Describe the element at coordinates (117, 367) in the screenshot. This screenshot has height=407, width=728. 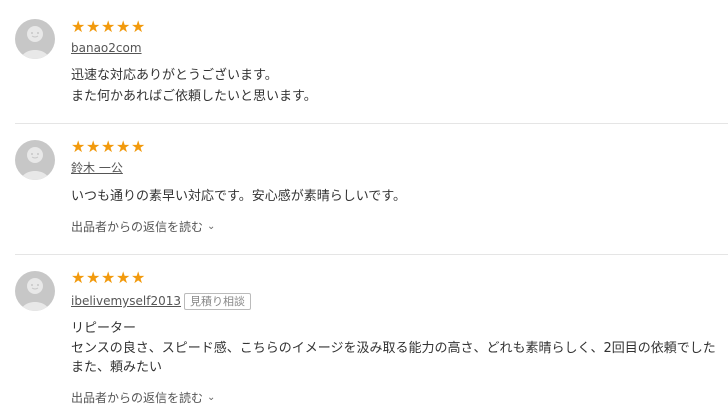
I see `review-text-line: また、頼みたい` at that location.